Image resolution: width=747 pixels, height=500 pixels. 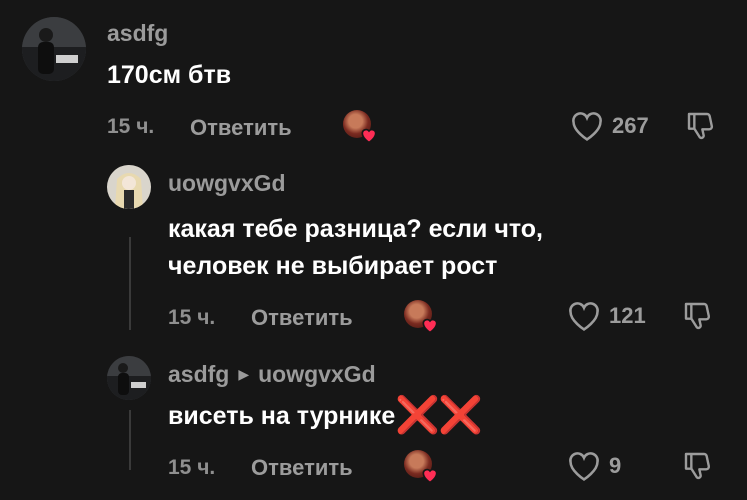 I want to click on comment-text-line: висеть на турнике❌❌, so click(x=325, y=414).